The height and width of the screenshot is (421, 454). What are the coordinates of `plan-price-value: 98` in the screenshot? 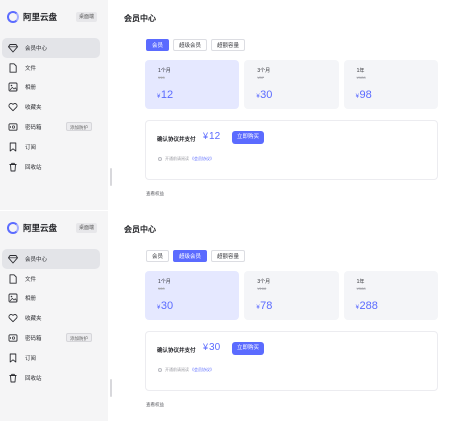 It's located at (365, 95).